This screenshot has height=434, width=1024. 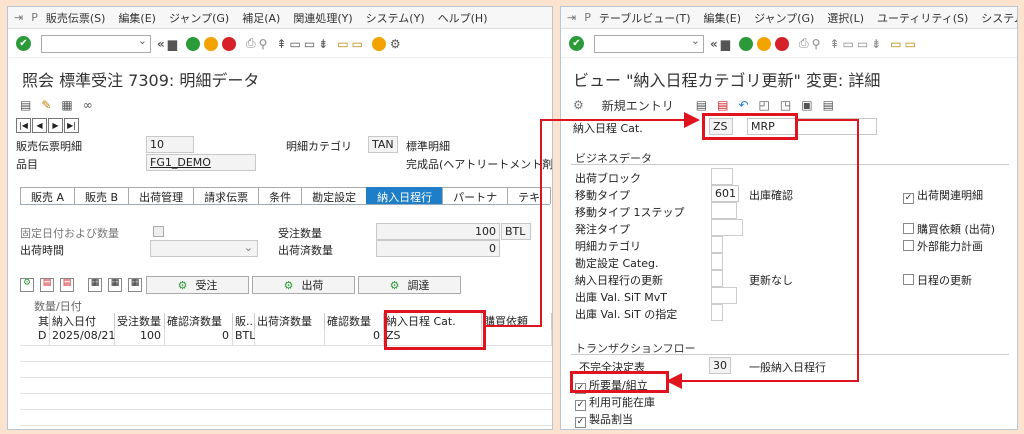 I want to click on prev-item-icon: ◀, so click(x=39, y=125).